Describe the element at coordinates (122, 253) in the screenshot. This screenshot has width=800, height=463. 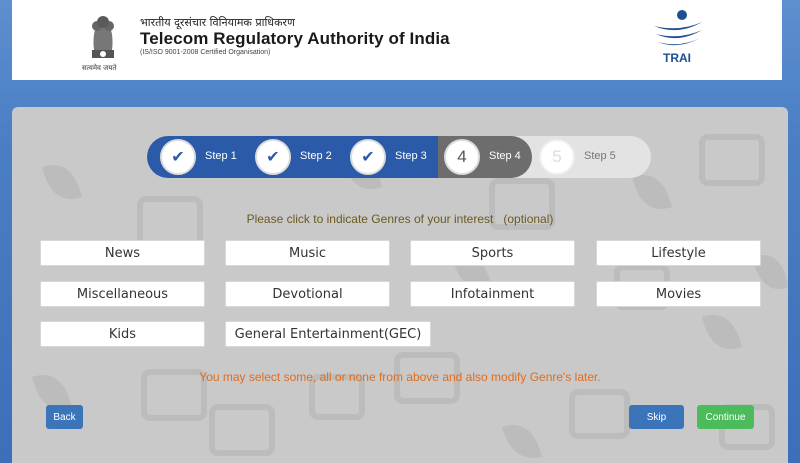
I see `genre-news-button: News` at that location.